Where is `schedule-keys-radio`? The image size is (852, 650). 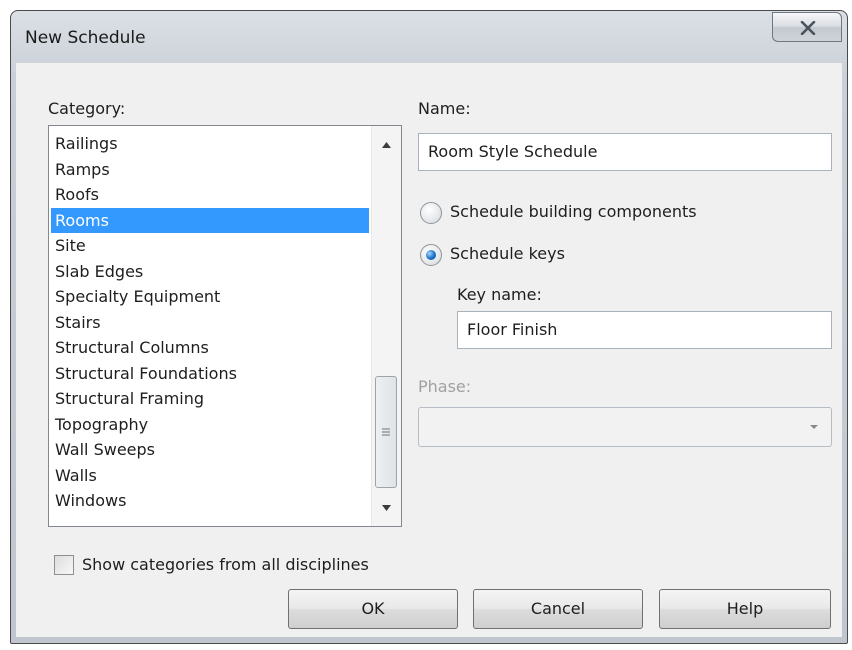
schedule-keys-radio is located at coordinates (431, 255).